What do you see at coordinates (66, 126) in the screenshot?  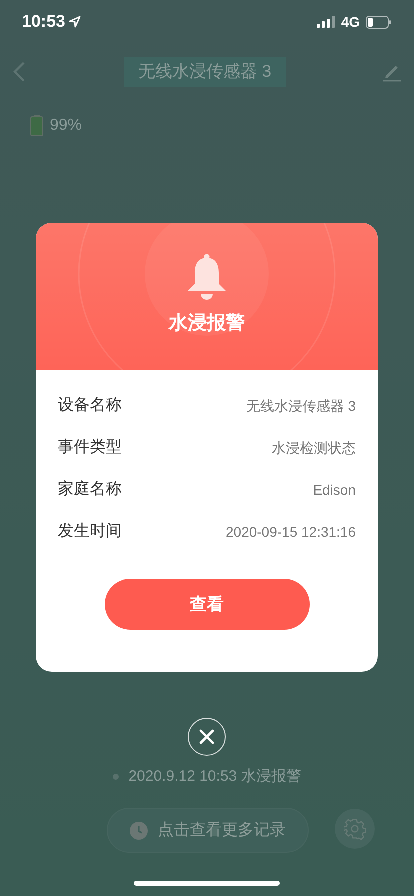 I see `battery-reading: 99%` at bounding box center [66, 126].